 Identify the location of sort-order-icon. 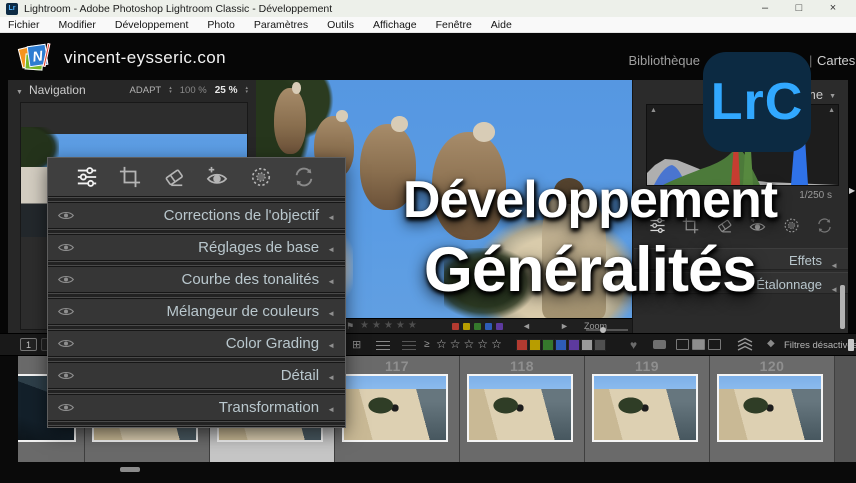
(383, 345).